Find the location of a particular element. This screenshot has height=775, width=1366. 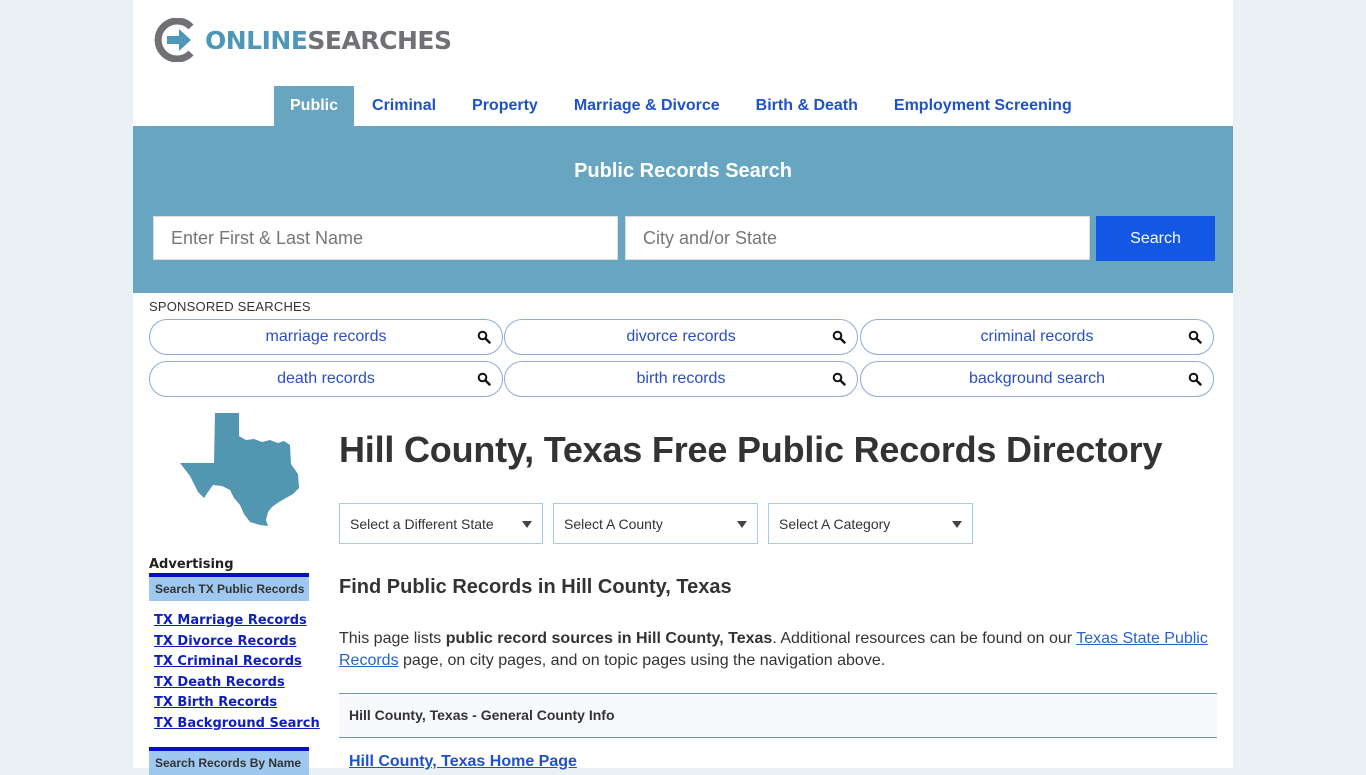

sidebar-link: TX Death Records is located at coordinates (237, 683).